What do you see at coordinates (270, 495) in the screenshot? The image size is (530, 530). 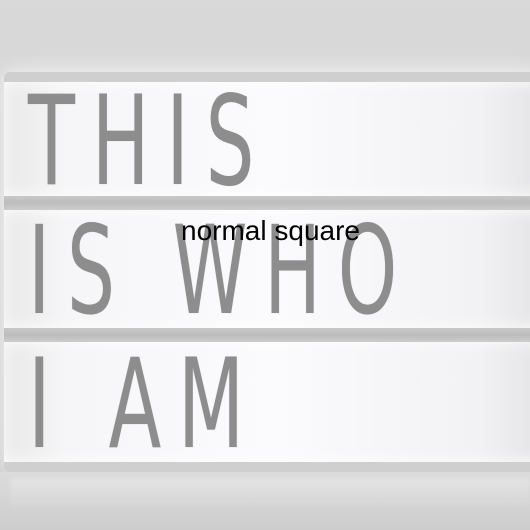 I see `reflection-glow` at bounding box center [270, 495].